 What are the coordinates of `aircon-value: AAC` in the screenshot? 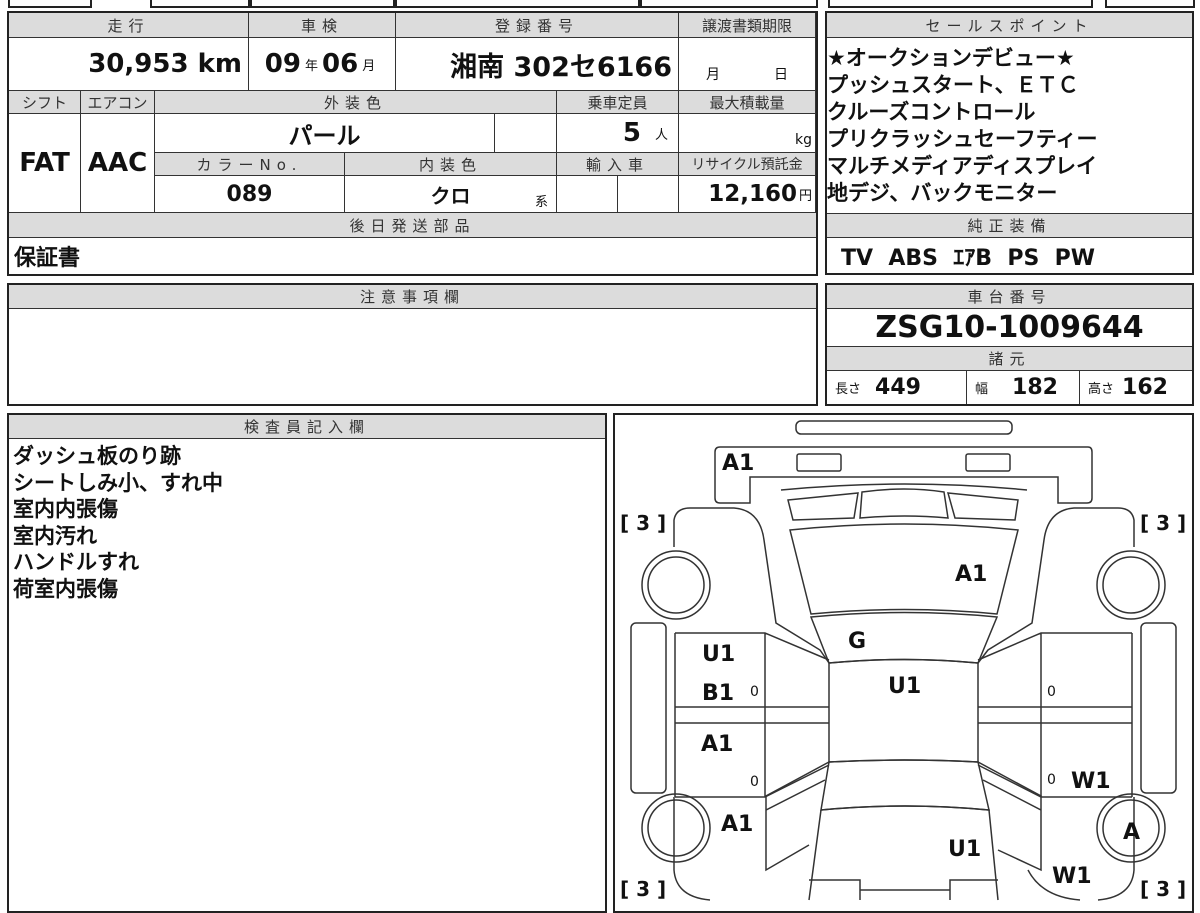 It's located at (118, 163).